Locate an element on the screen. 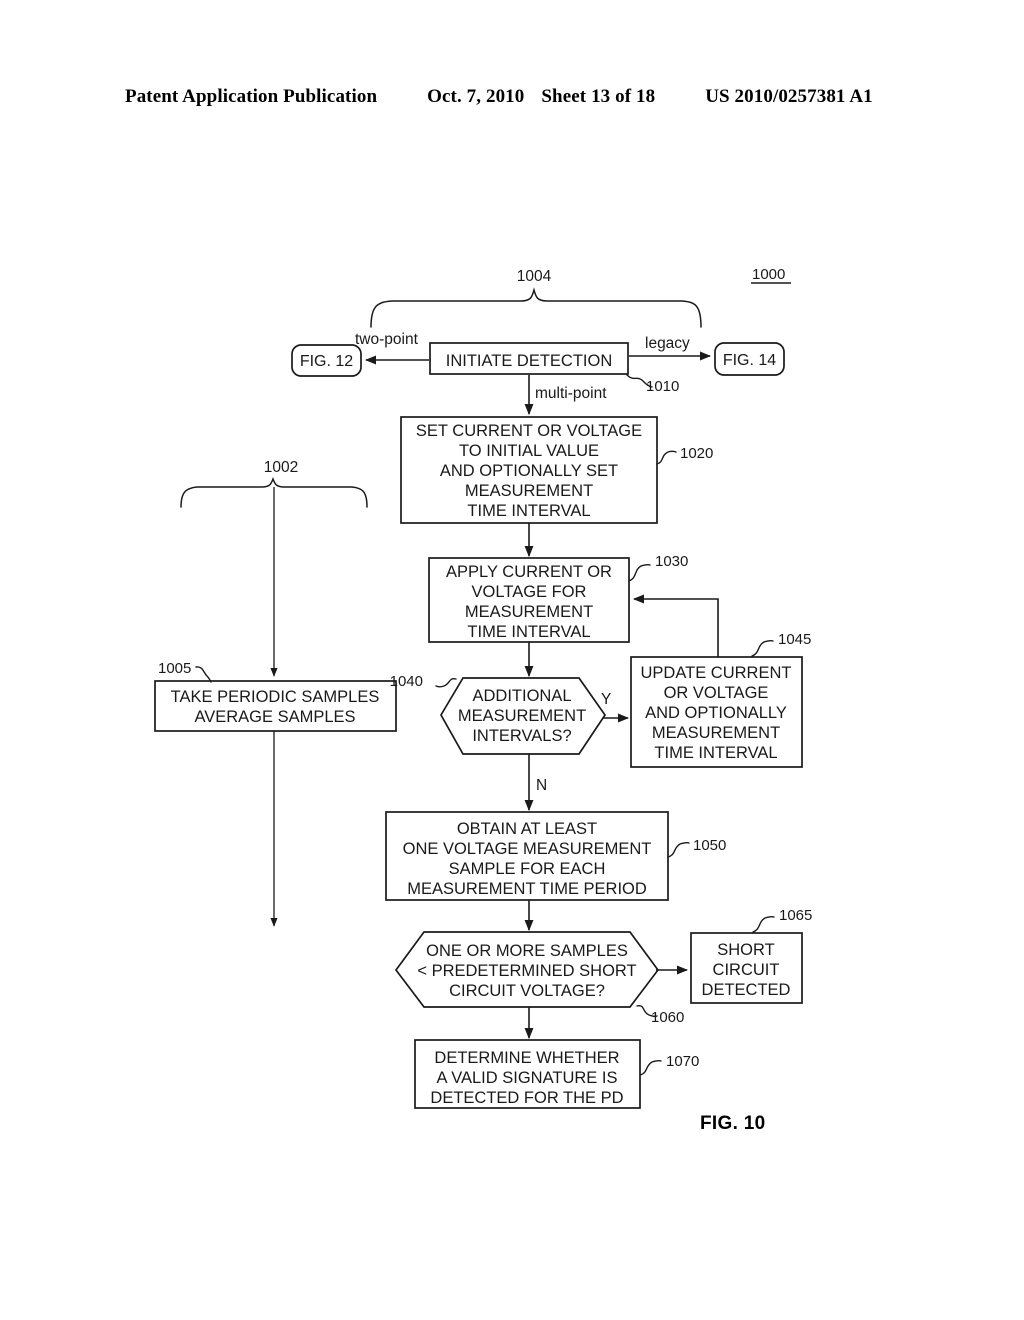  node-set-line-5: TIME INTERVAL is located at coordinates (528, 511).